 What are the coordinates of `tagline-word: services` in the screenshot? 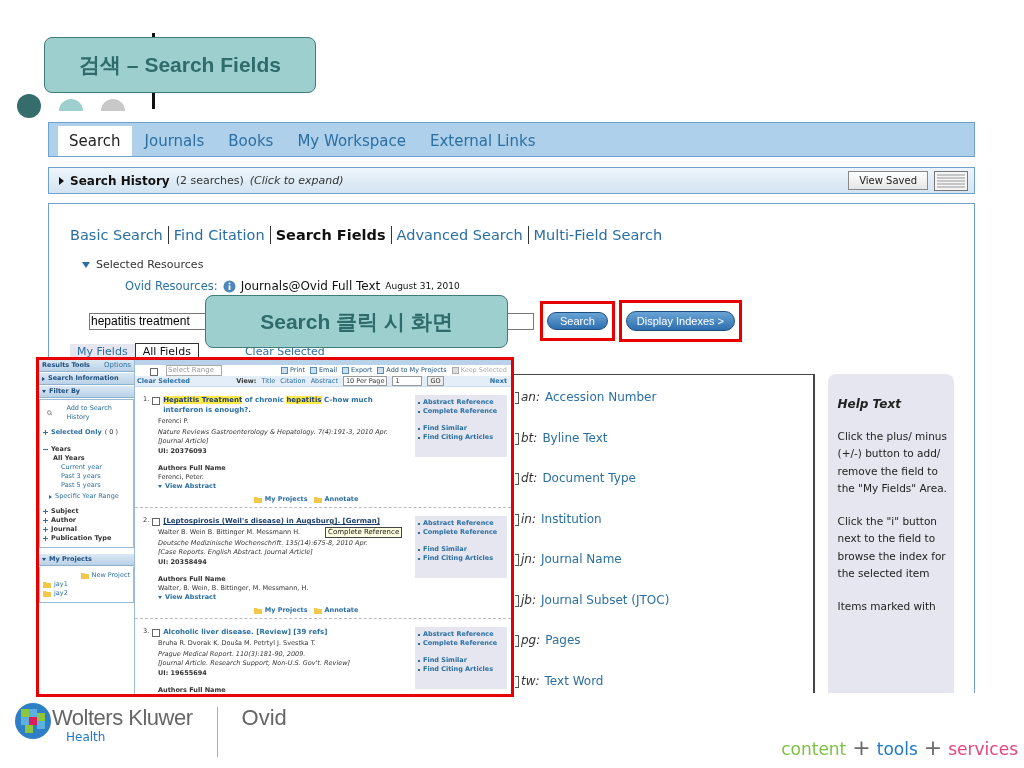 It's located at (983, 749).